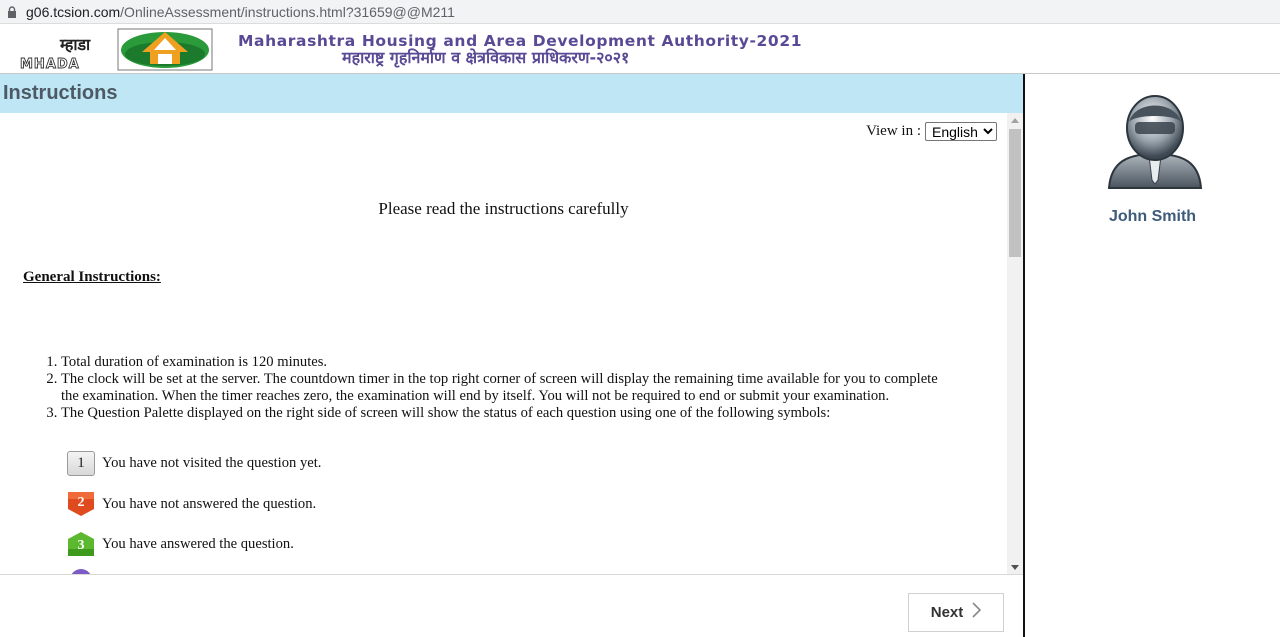  I want to click on chevron-right-icon, so click(976, 612).